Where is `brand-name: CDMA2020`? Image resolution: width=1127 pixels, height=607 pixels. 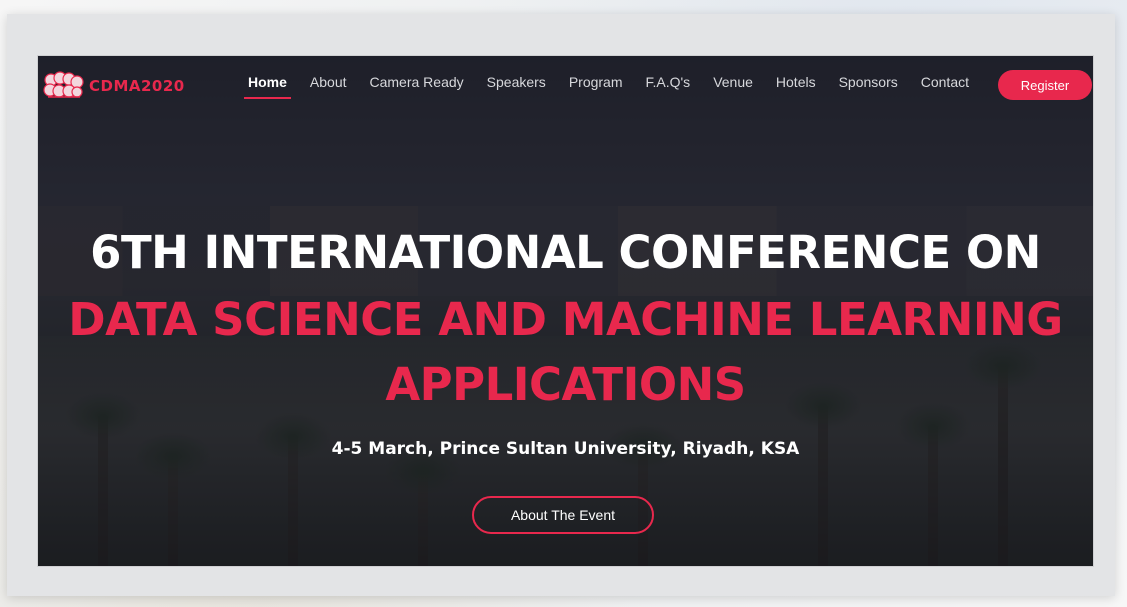 brand-name: CDMA2020 is located at coordinates (137, 86).